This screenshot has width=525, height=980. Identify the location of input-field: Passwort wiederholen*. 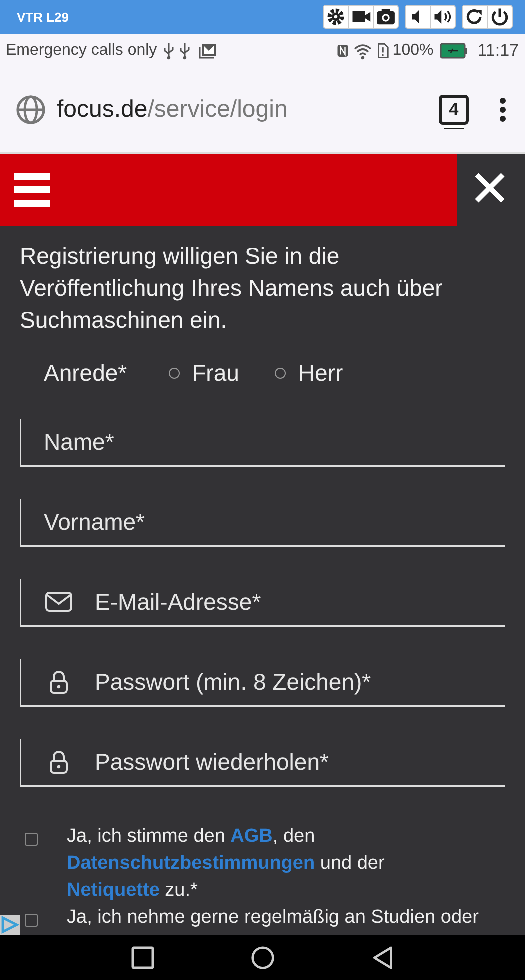
(289, 762).